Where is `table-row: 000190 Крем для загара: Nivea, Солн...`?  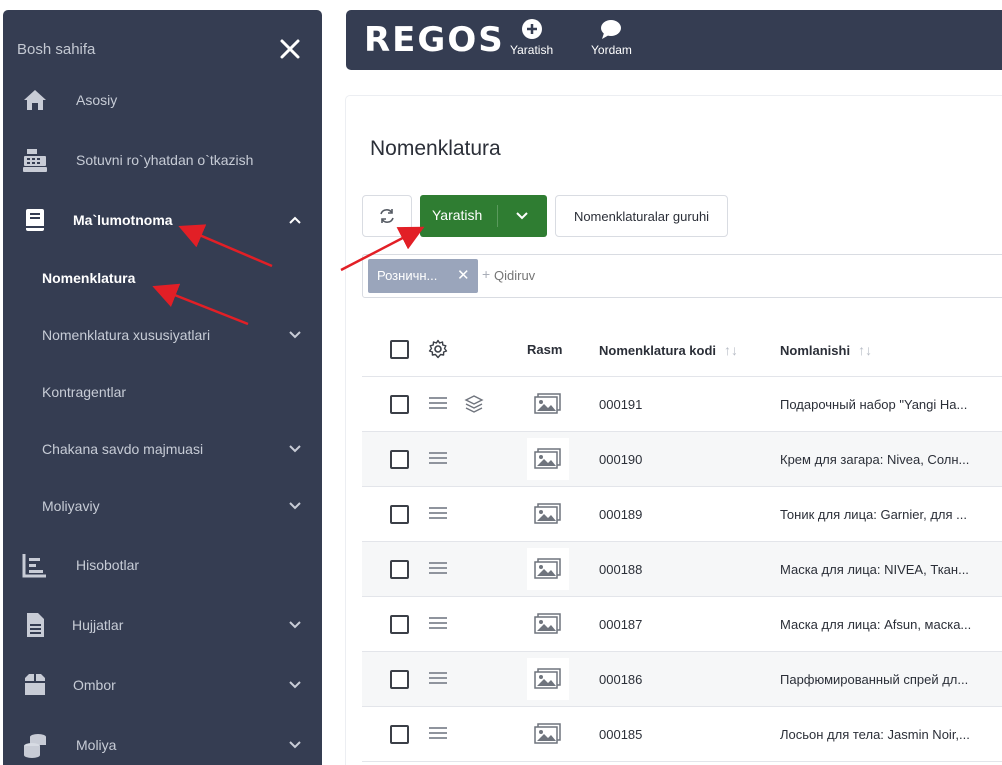 table-row: 000190 Крем для загара: Nivea, Солн... is located at coordinates (682, 459).